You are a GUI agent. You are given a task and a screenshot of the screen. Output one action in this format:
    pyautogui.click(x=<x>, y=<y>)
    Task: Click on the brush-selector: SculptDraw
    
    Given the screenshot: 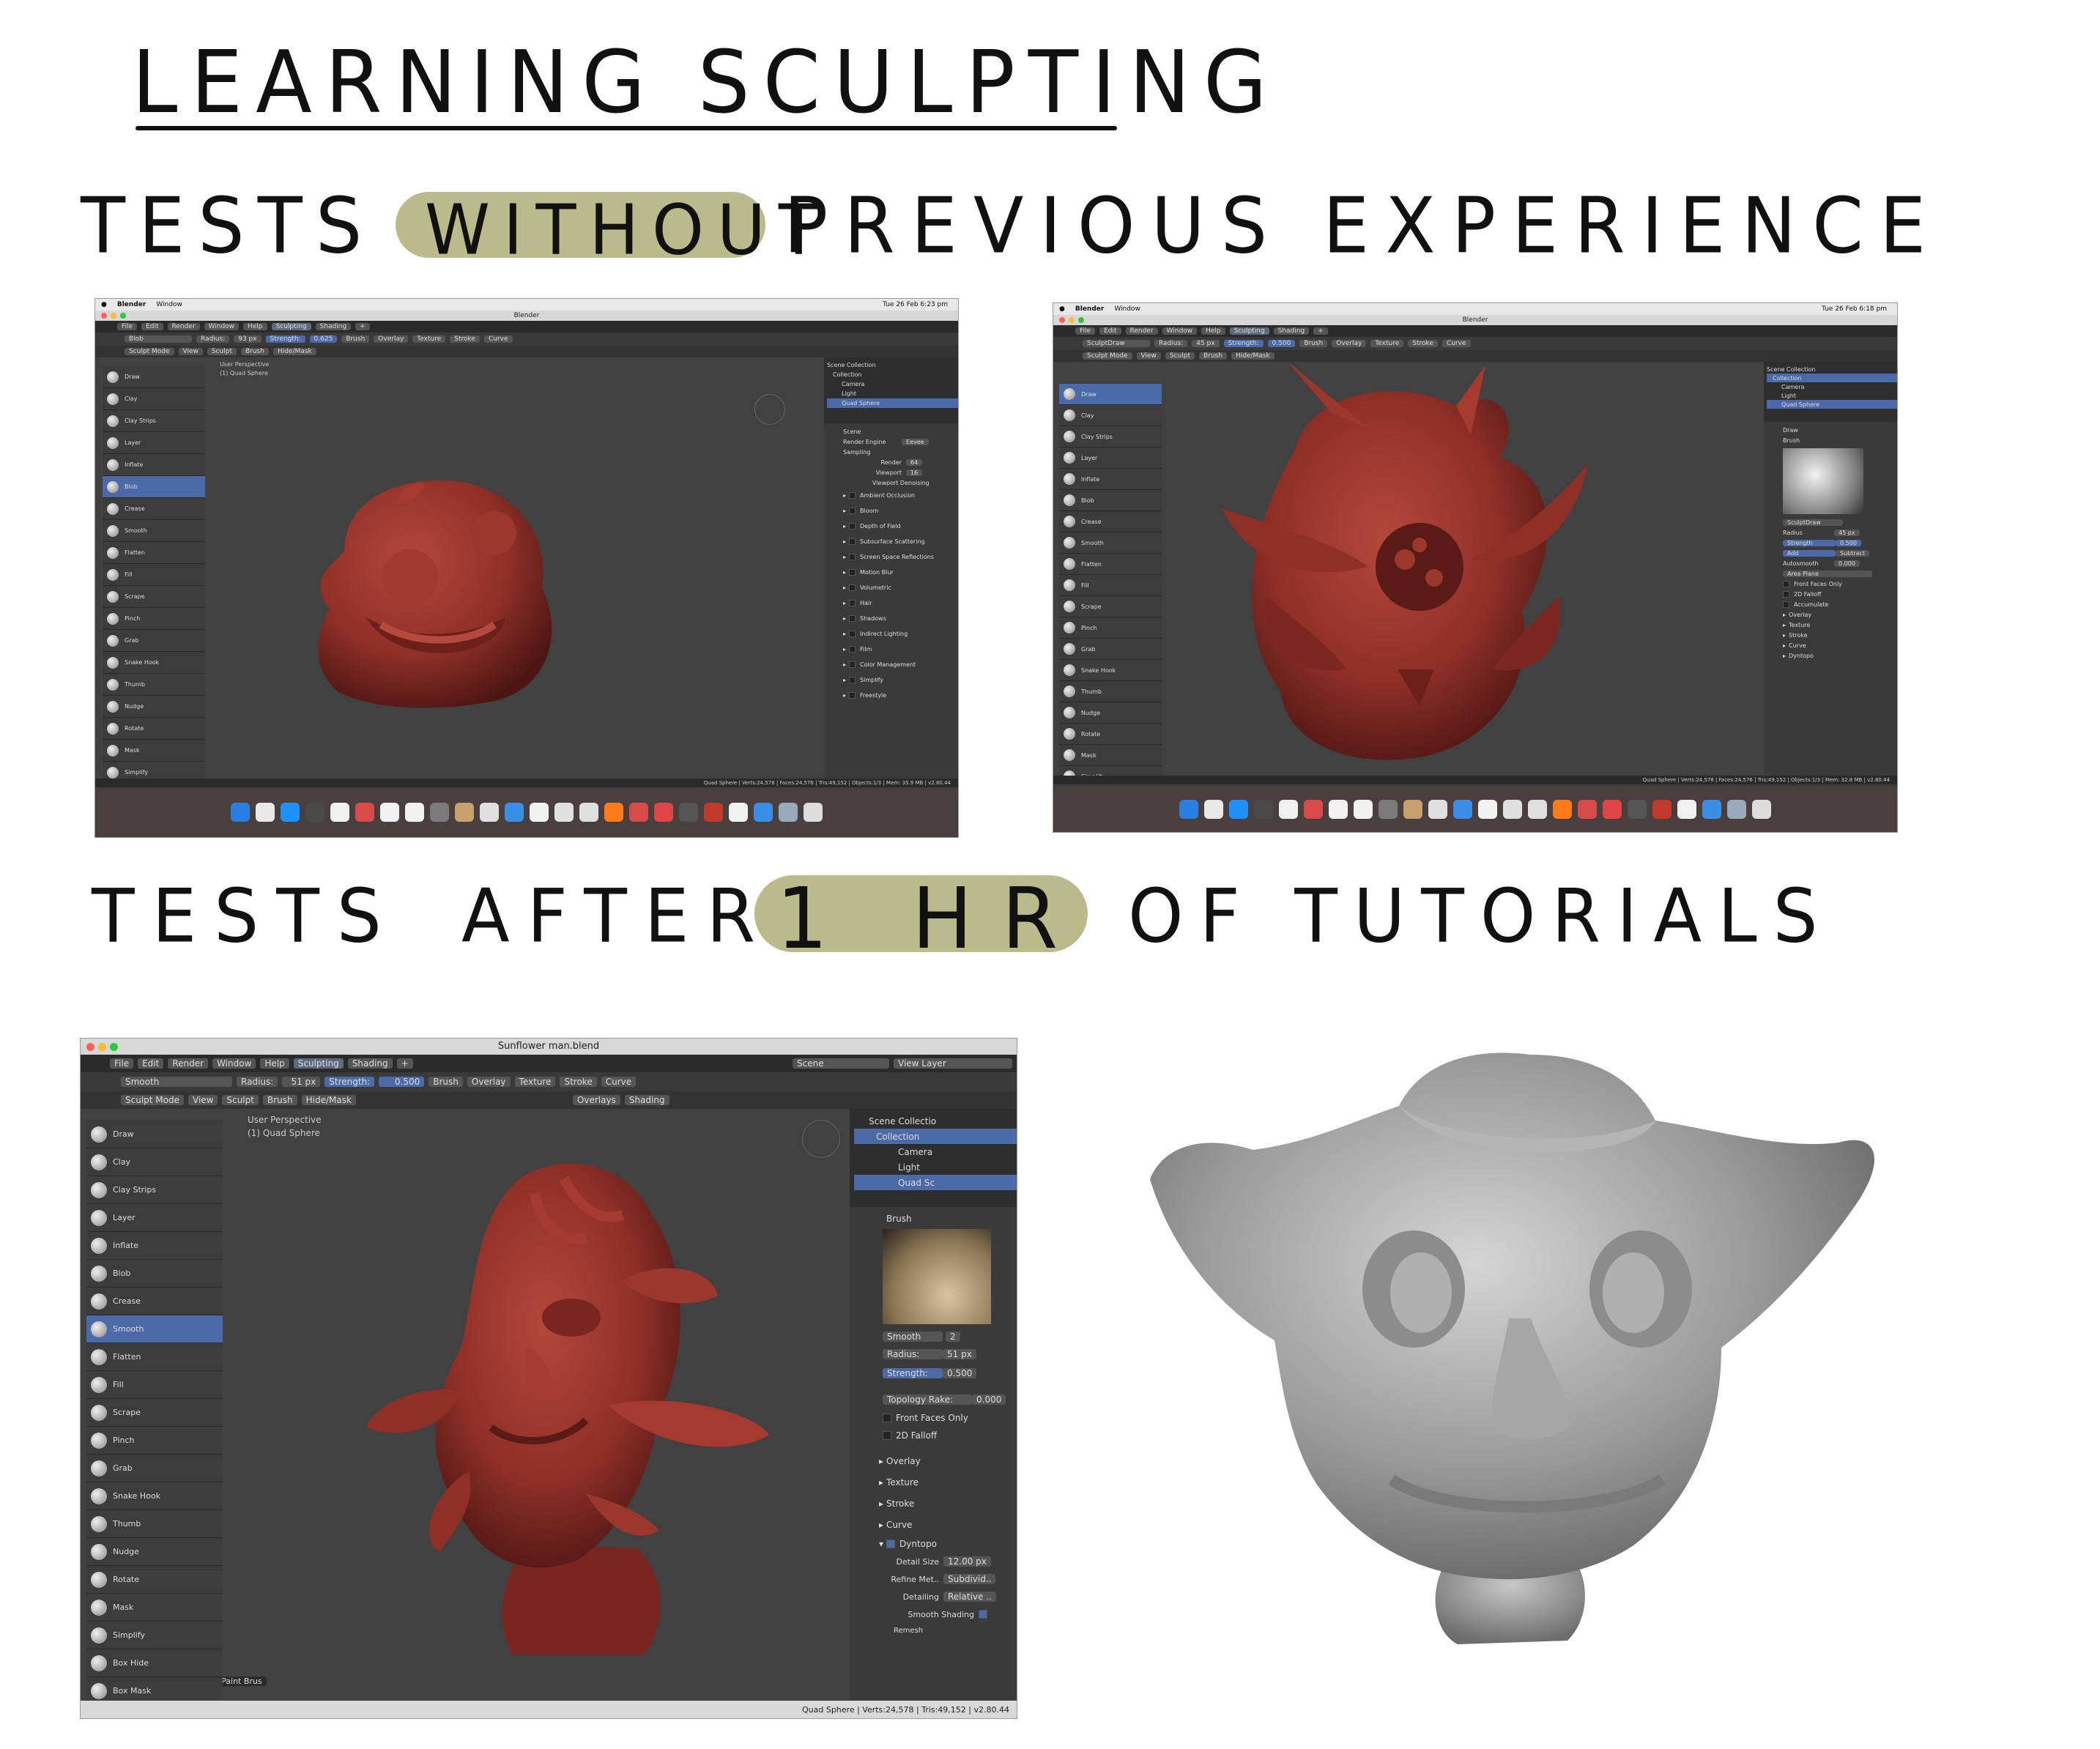 What is the action you would take?
    pyautogui.click(x=1116, y=343)
    